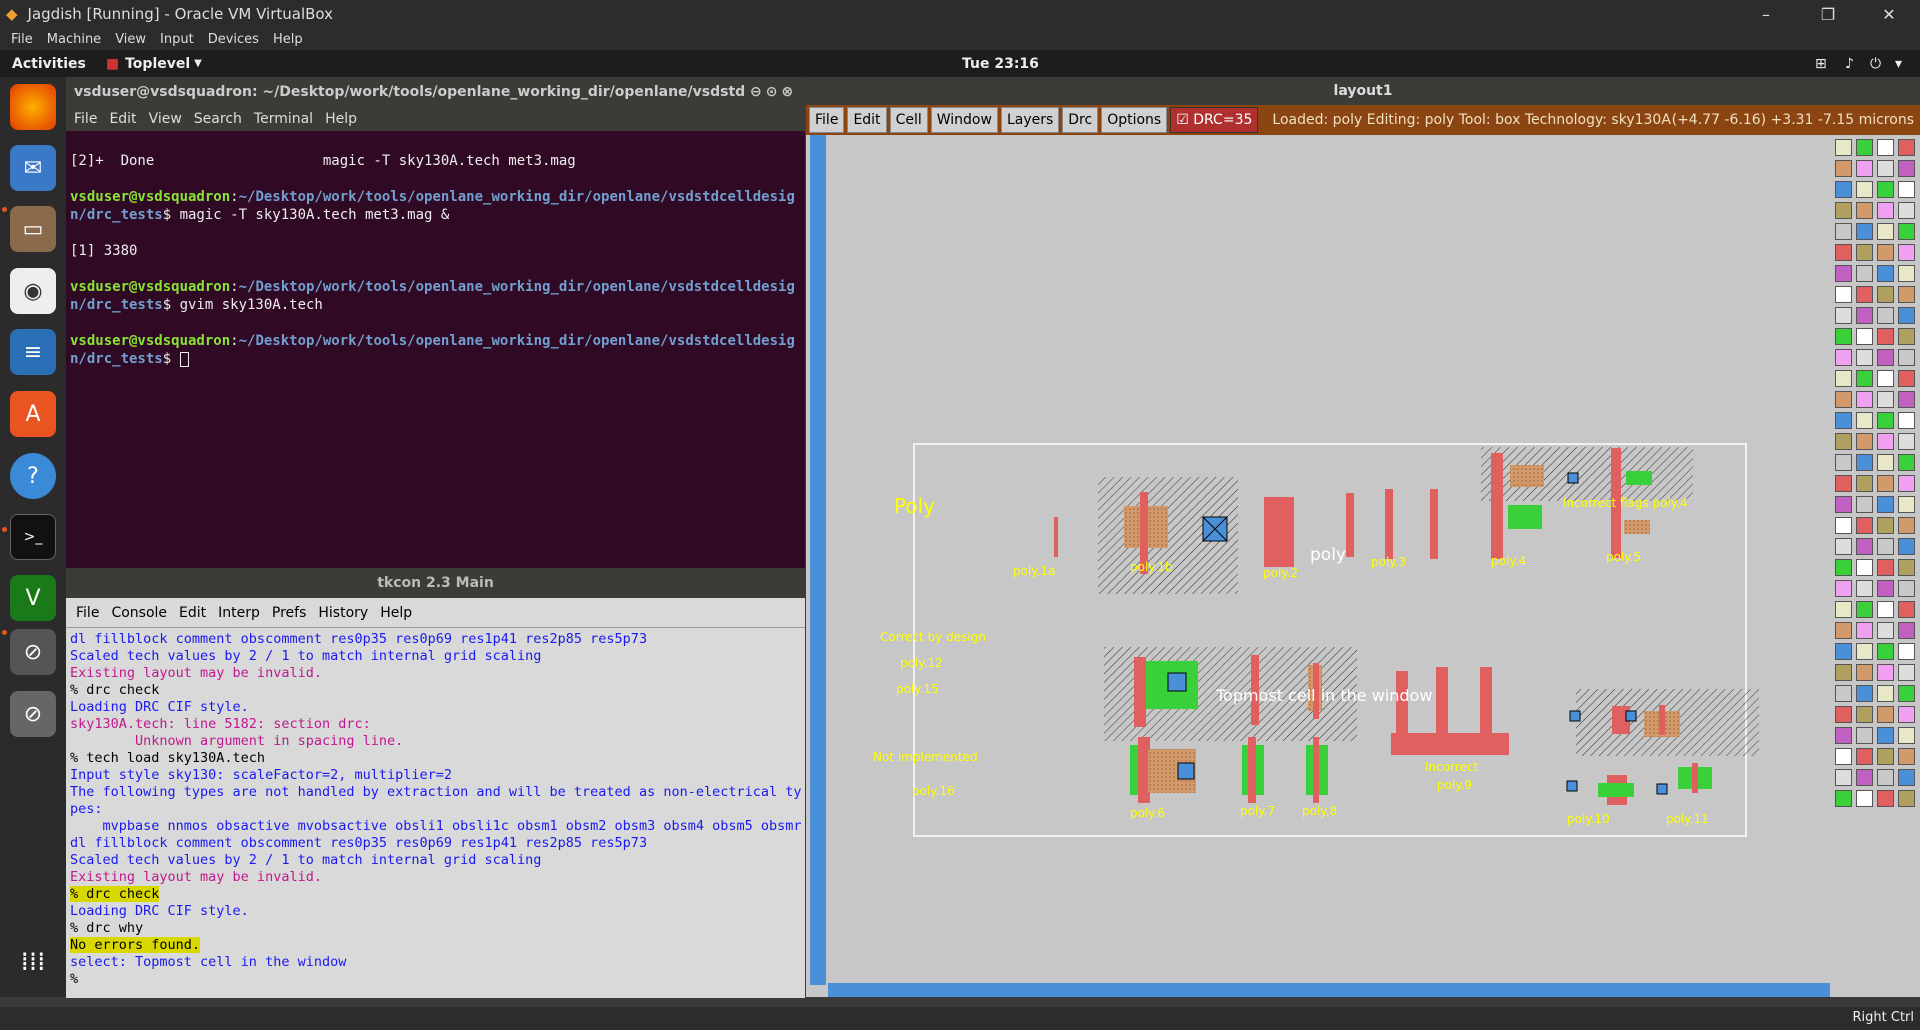 The width and height of the screenshot is (1920, 1030). Describe the element at coordinates (33, 598) in the screenshot. I see `gvim-icon: V` at that location.